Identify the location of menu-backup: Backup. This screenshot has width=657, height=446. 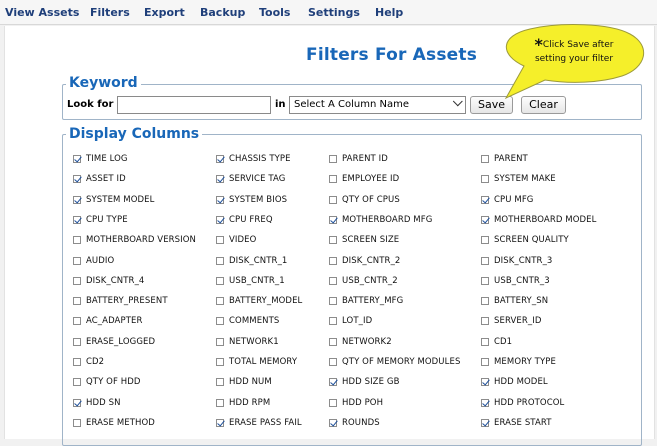
(222, 12).